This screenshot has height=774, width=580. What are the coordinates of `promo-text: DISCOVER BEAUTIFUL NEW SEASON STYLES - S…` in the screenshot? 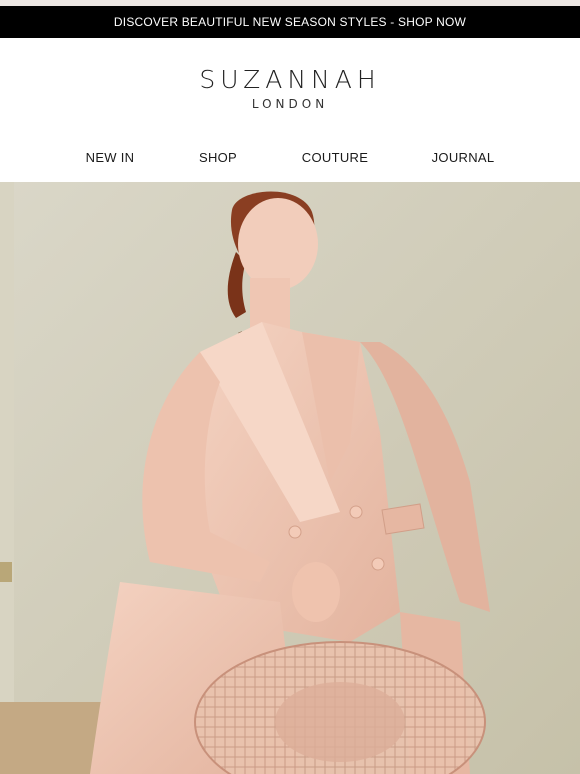 It's located at (290, 22).